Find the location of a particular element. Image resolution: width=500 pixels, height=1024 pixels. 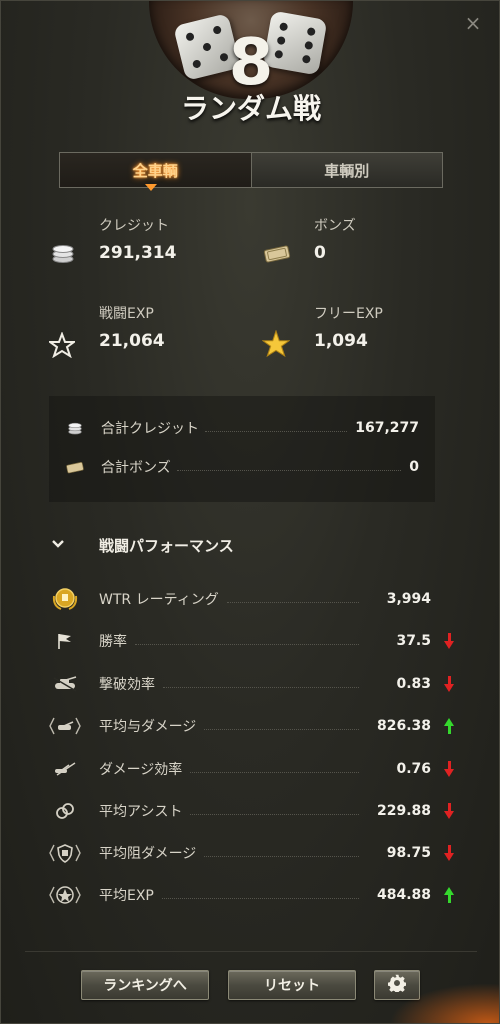

total-credits-label: 合計クレジット is located at coordinates (150, 429).